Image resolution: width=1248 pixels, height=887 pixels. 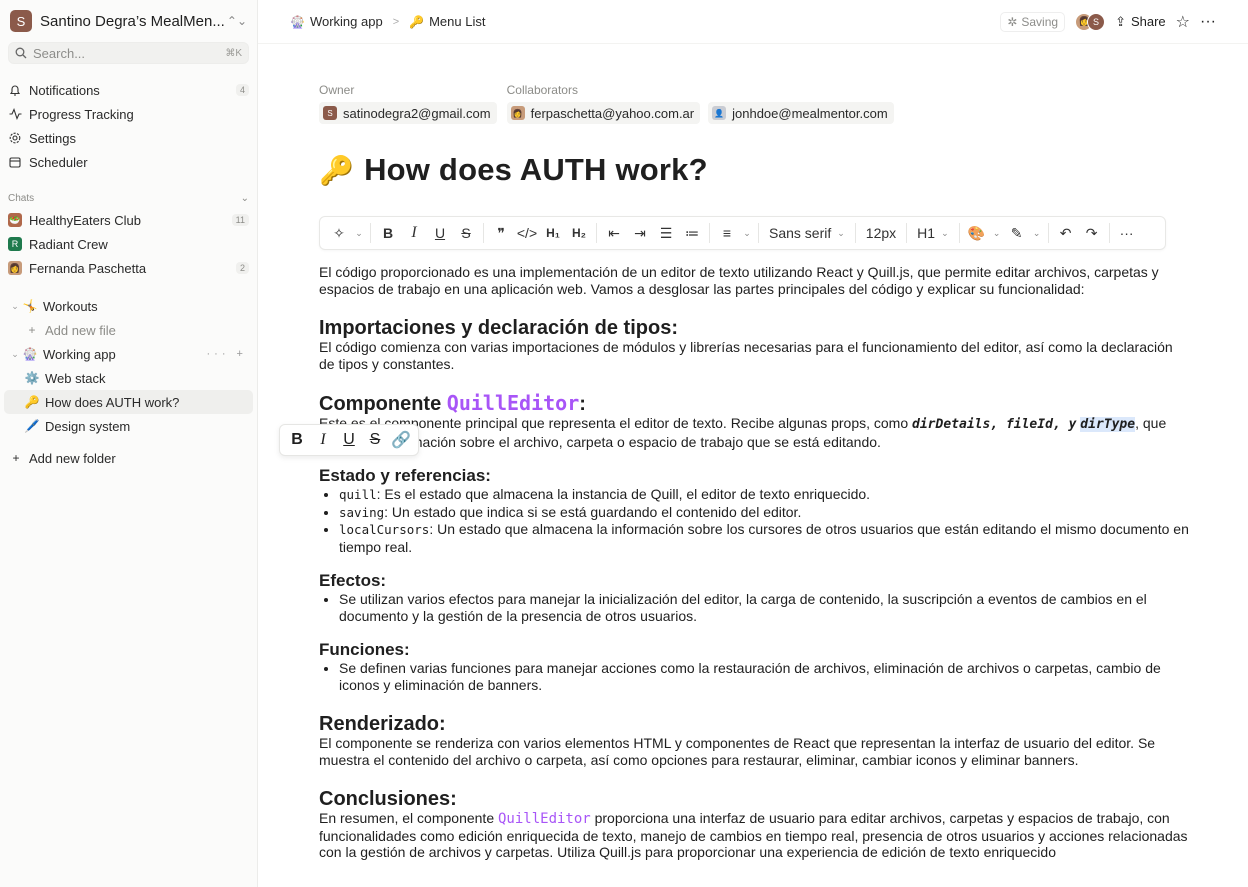 I want to click on align-left-icon: ≡, so click(x=727, y=233).